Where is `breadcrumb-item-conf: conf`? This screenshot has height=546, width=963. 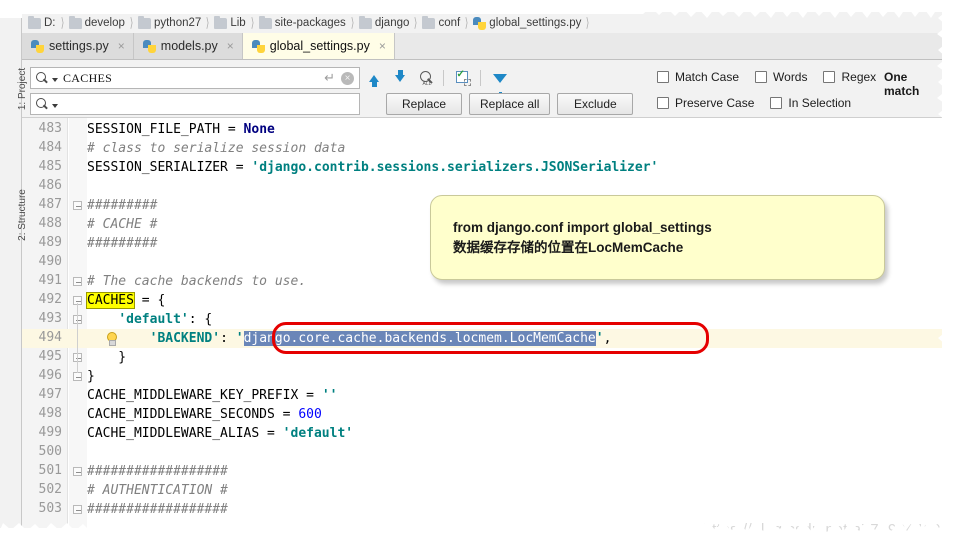
breadcrumb-item-conf: conf is located at coordinates (441, 22).